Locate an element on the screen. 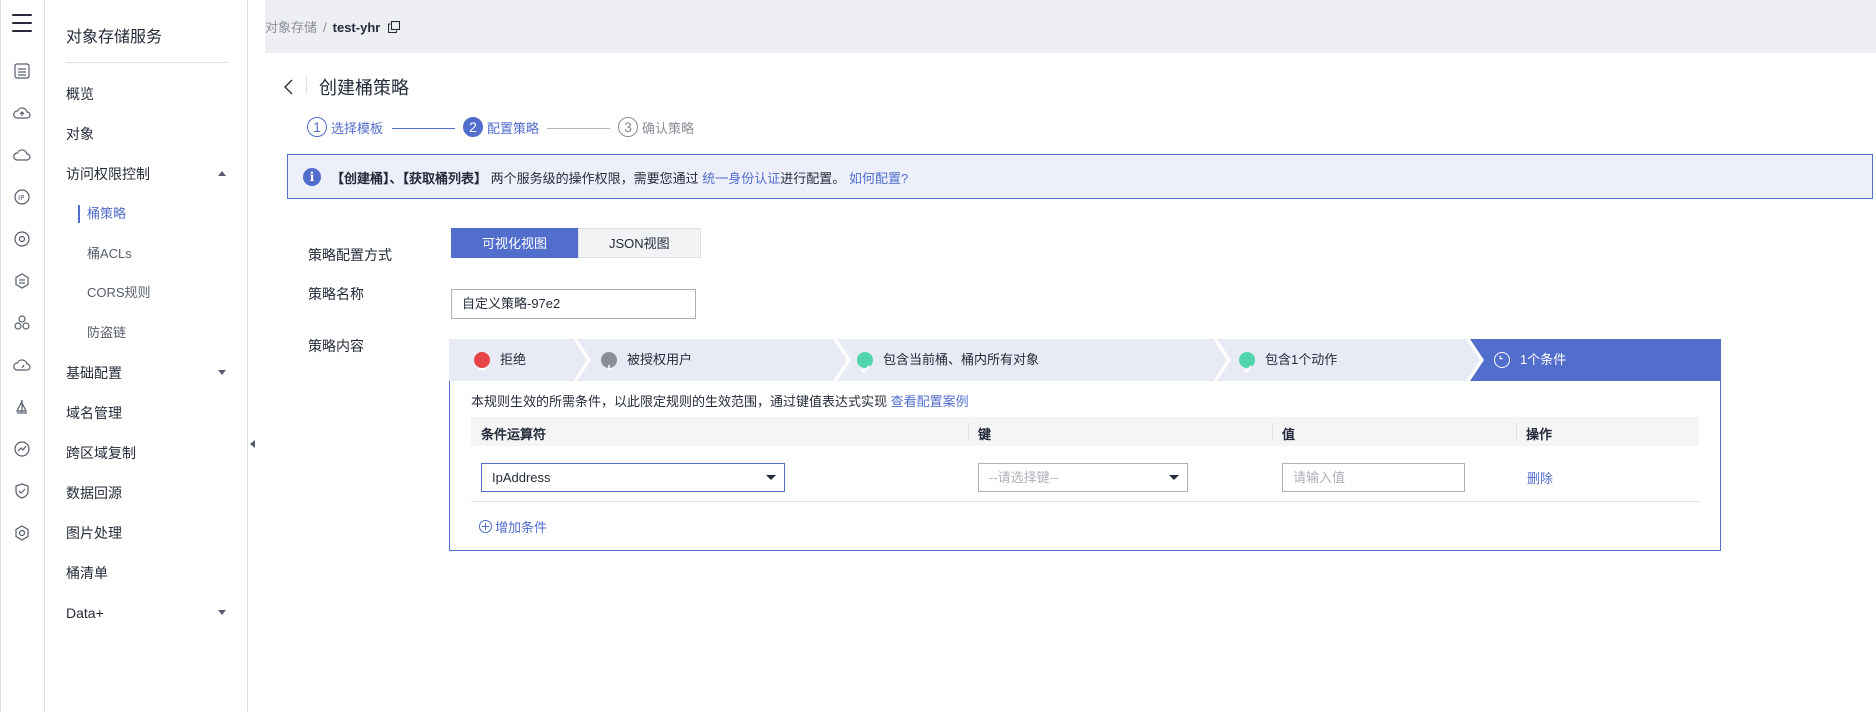  tab-actions: 包含1个动作 is located at coordinates (1288, 360).